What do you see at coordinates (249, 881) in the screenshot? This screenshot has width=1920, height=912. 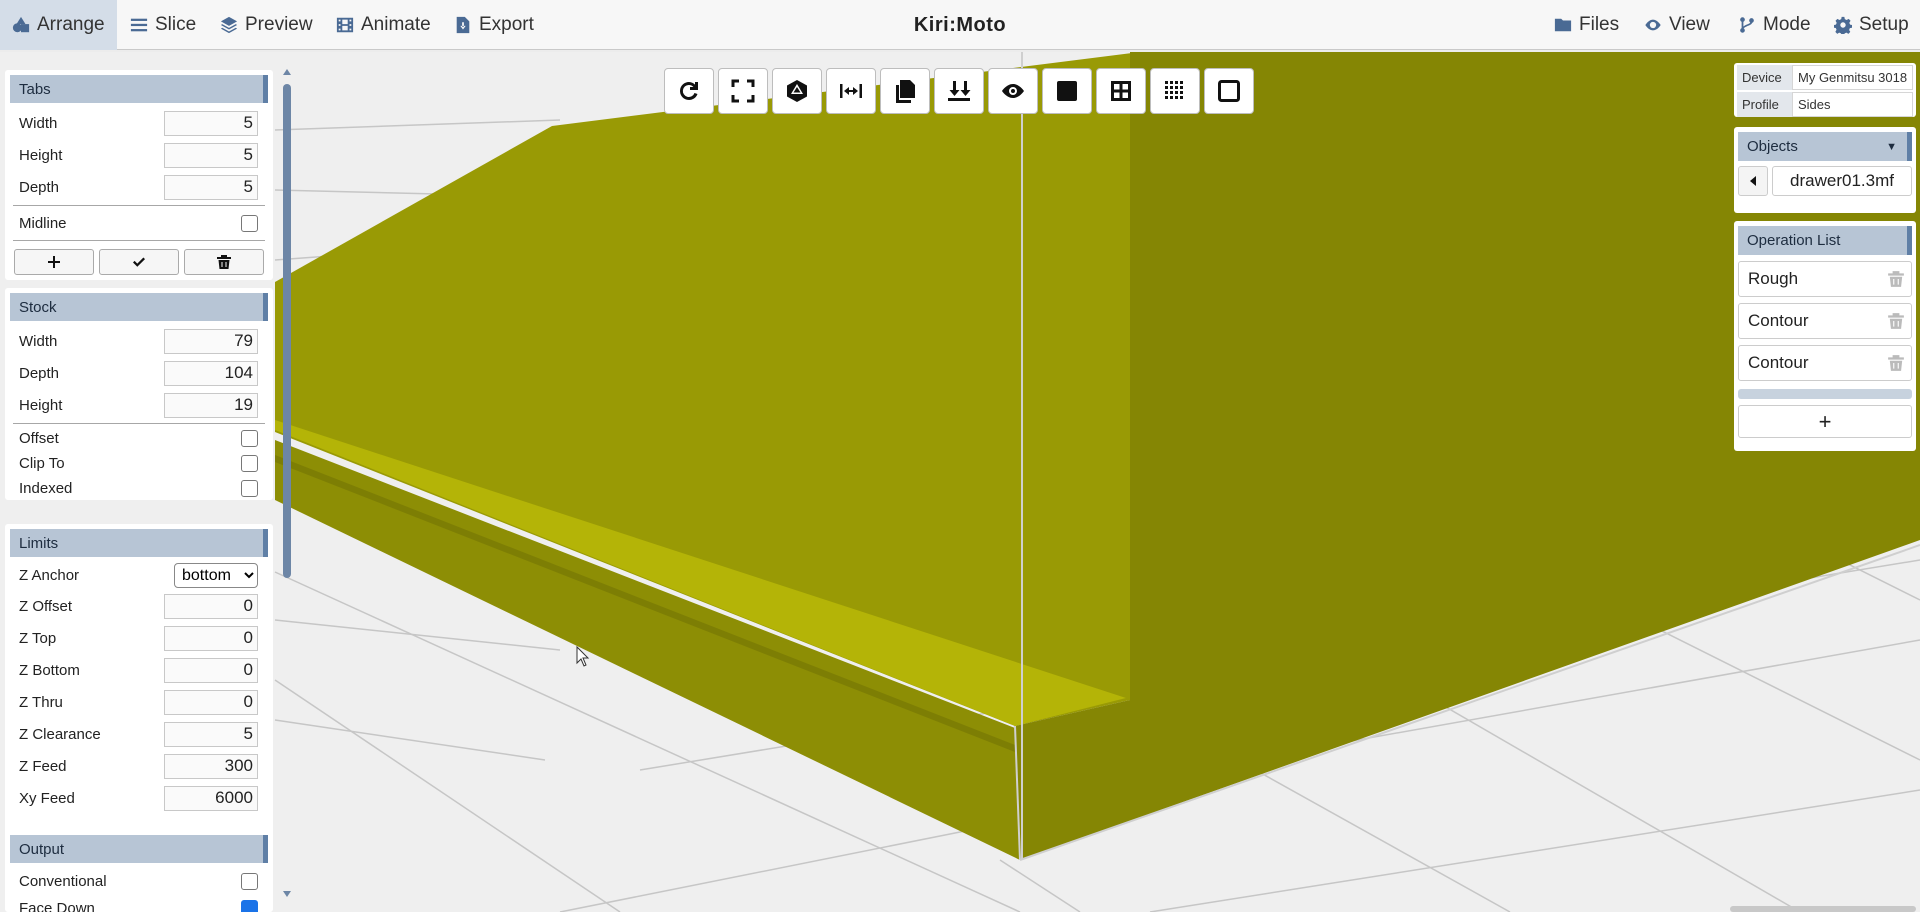 I see `conventional-checkbox` at bounding box center [249, 881].